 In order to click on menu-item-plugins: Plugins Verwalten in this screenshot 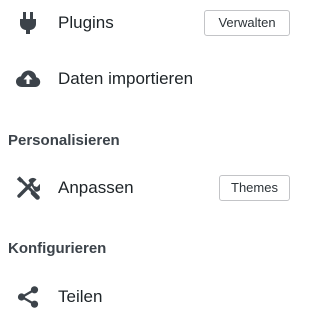, I will do `click(150, 23)`.